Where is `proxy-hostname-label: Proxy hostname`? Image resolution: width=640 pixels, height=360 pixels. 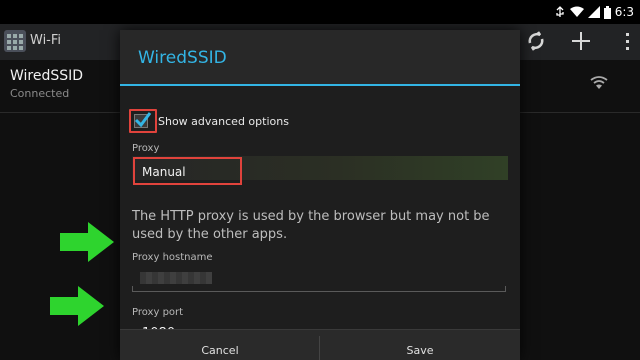
proxy-hostname-label: Proxy hostname is located at coordinates (172, 257).